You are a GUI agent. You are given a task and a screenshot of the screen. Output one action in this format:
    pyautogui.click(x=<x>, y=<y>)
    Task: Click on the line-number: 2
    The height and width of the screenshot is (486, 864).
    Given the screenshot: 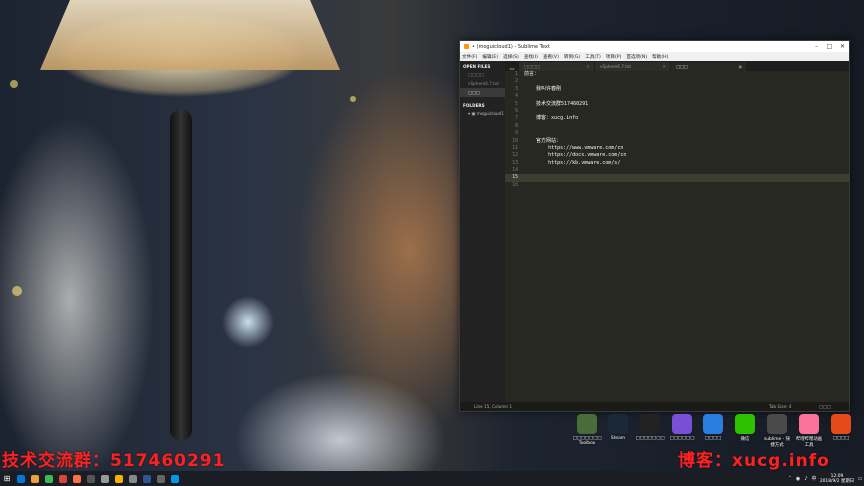 What is the action you would take?
    pyautogui.click(x=516, y=82)
    